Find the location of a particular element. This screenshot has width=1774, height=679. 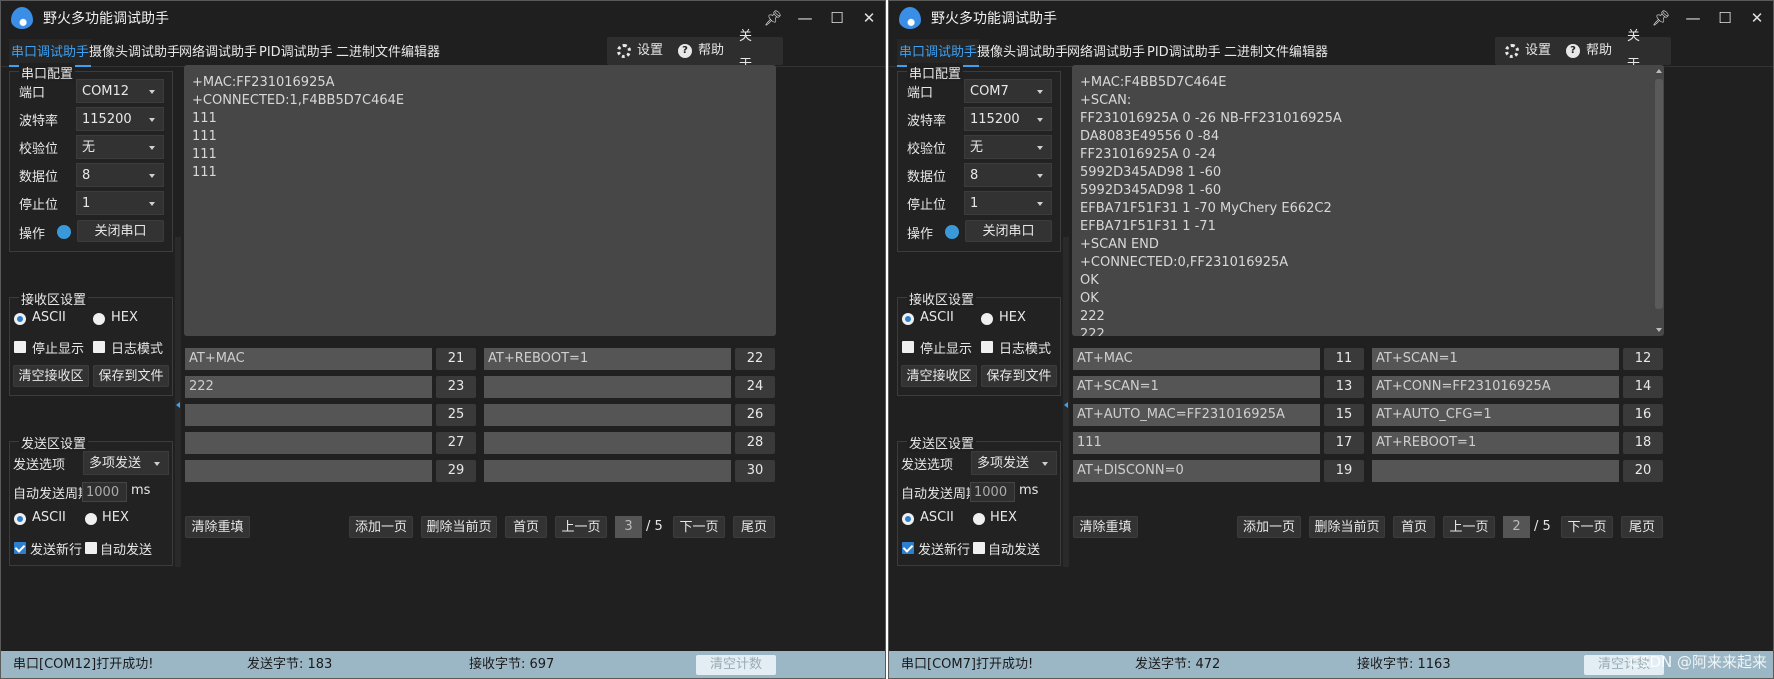

command-send-button: 25 is located at coordinates (456, 415).